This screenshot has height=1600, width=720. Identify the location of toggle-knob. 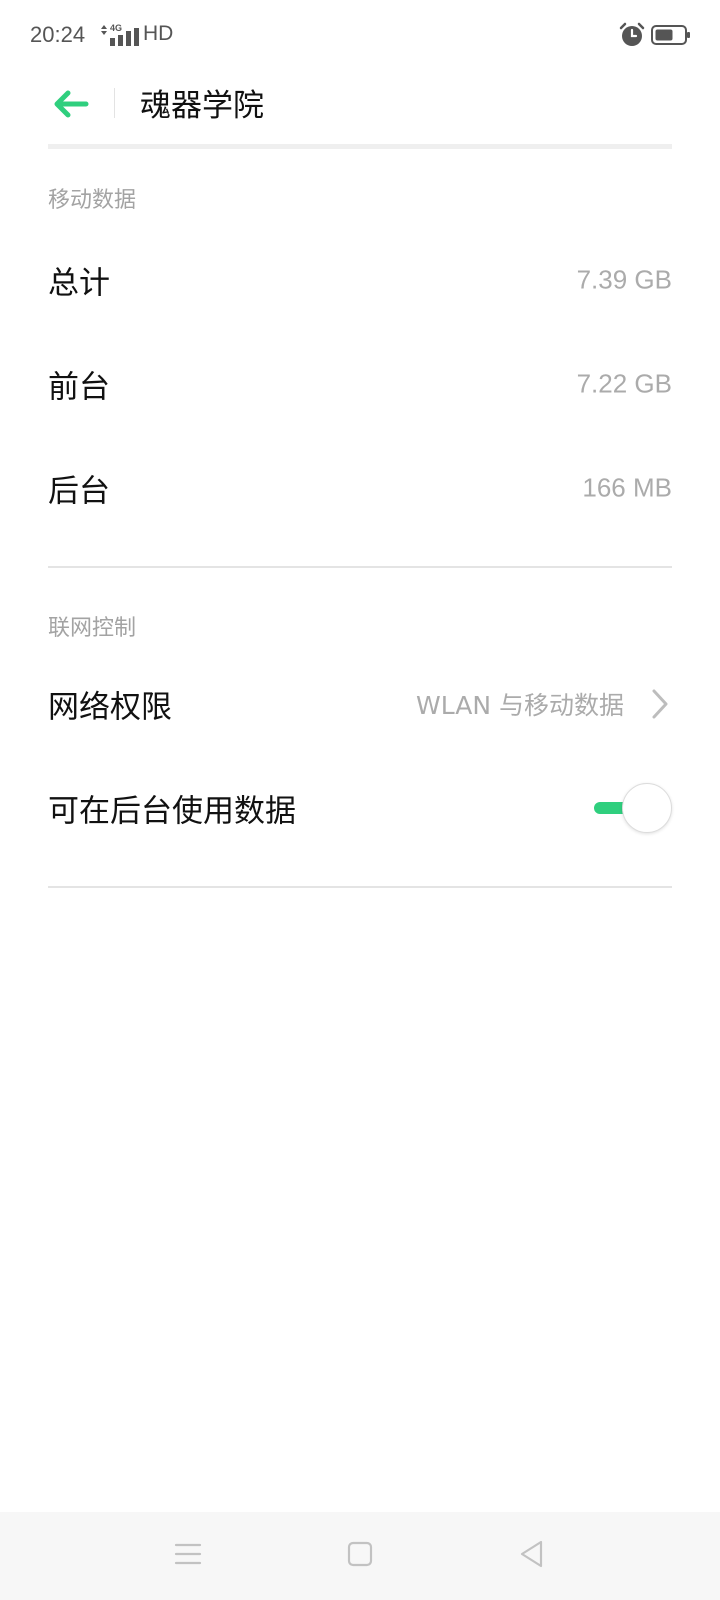
(647, 808).